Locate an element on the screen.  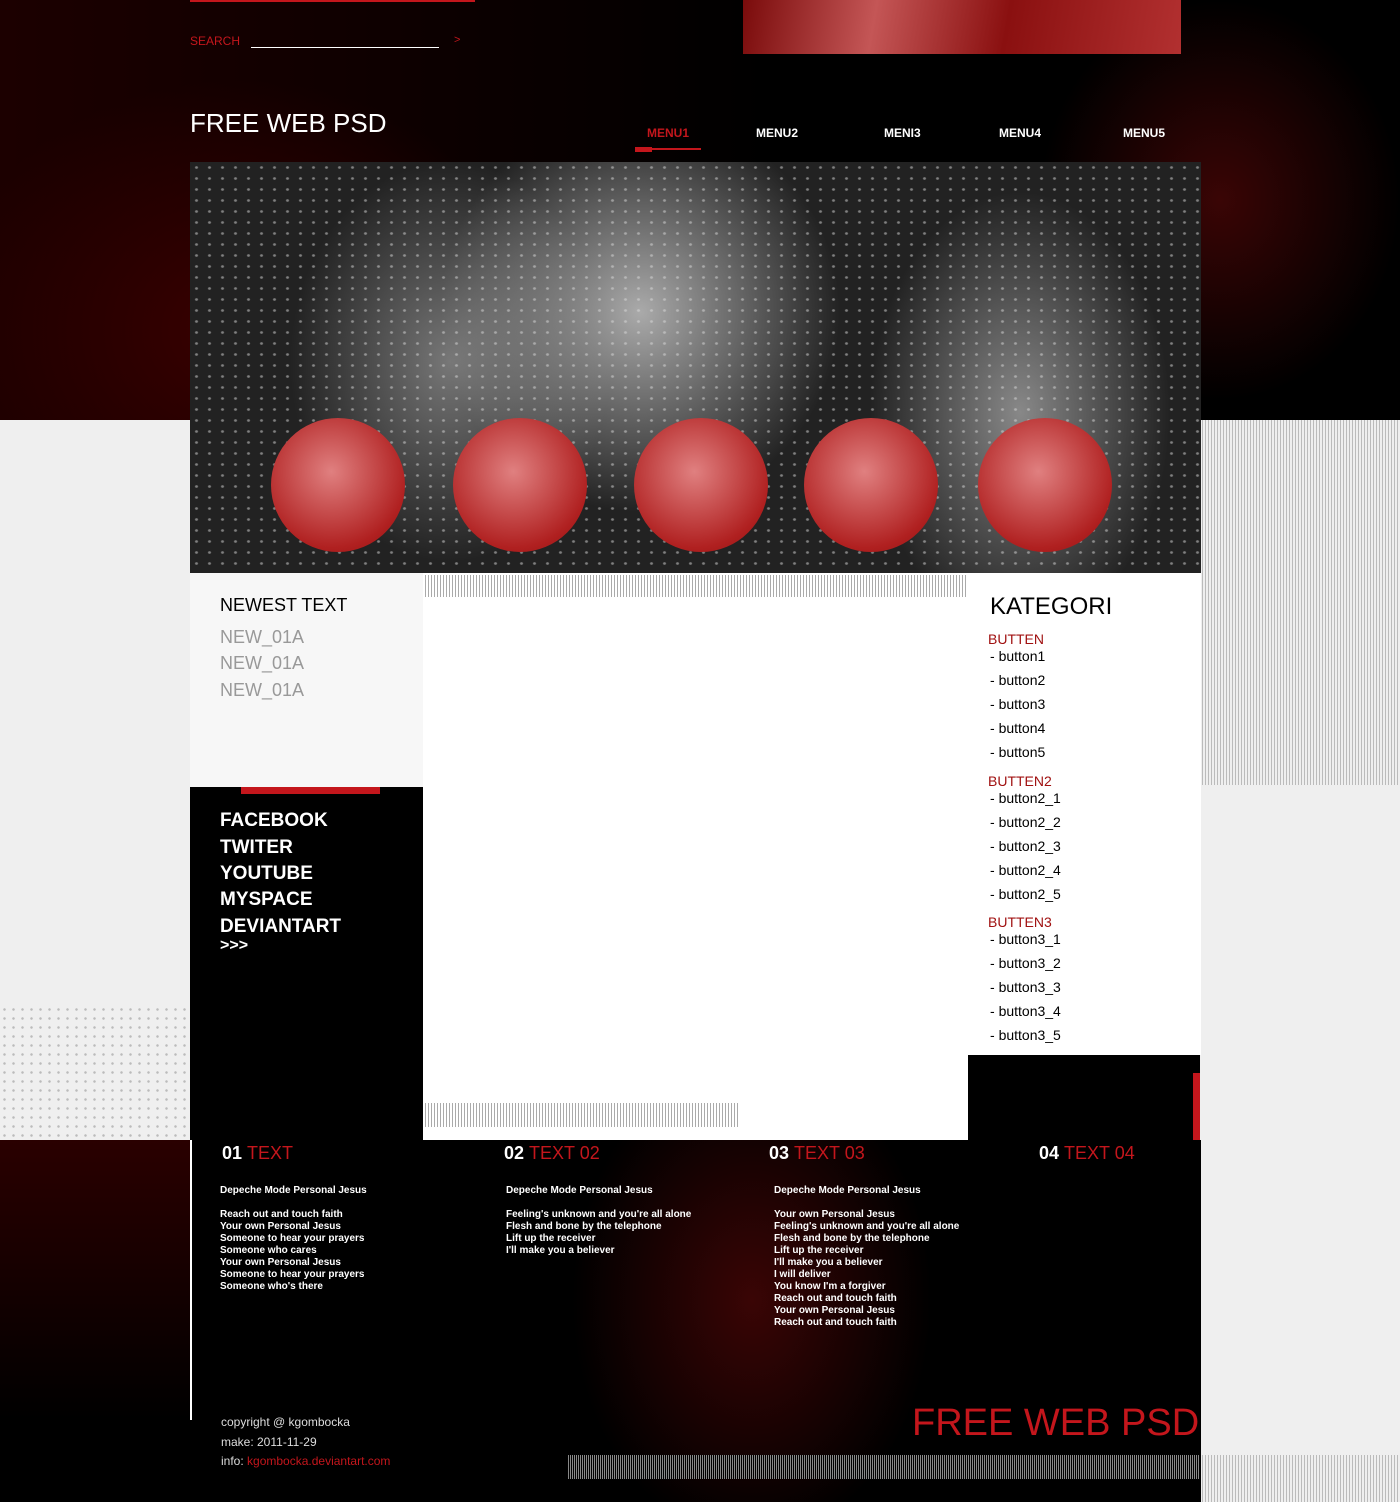
kategori-group-label: BUTTEN3 is located at coordinates (1020, 922).